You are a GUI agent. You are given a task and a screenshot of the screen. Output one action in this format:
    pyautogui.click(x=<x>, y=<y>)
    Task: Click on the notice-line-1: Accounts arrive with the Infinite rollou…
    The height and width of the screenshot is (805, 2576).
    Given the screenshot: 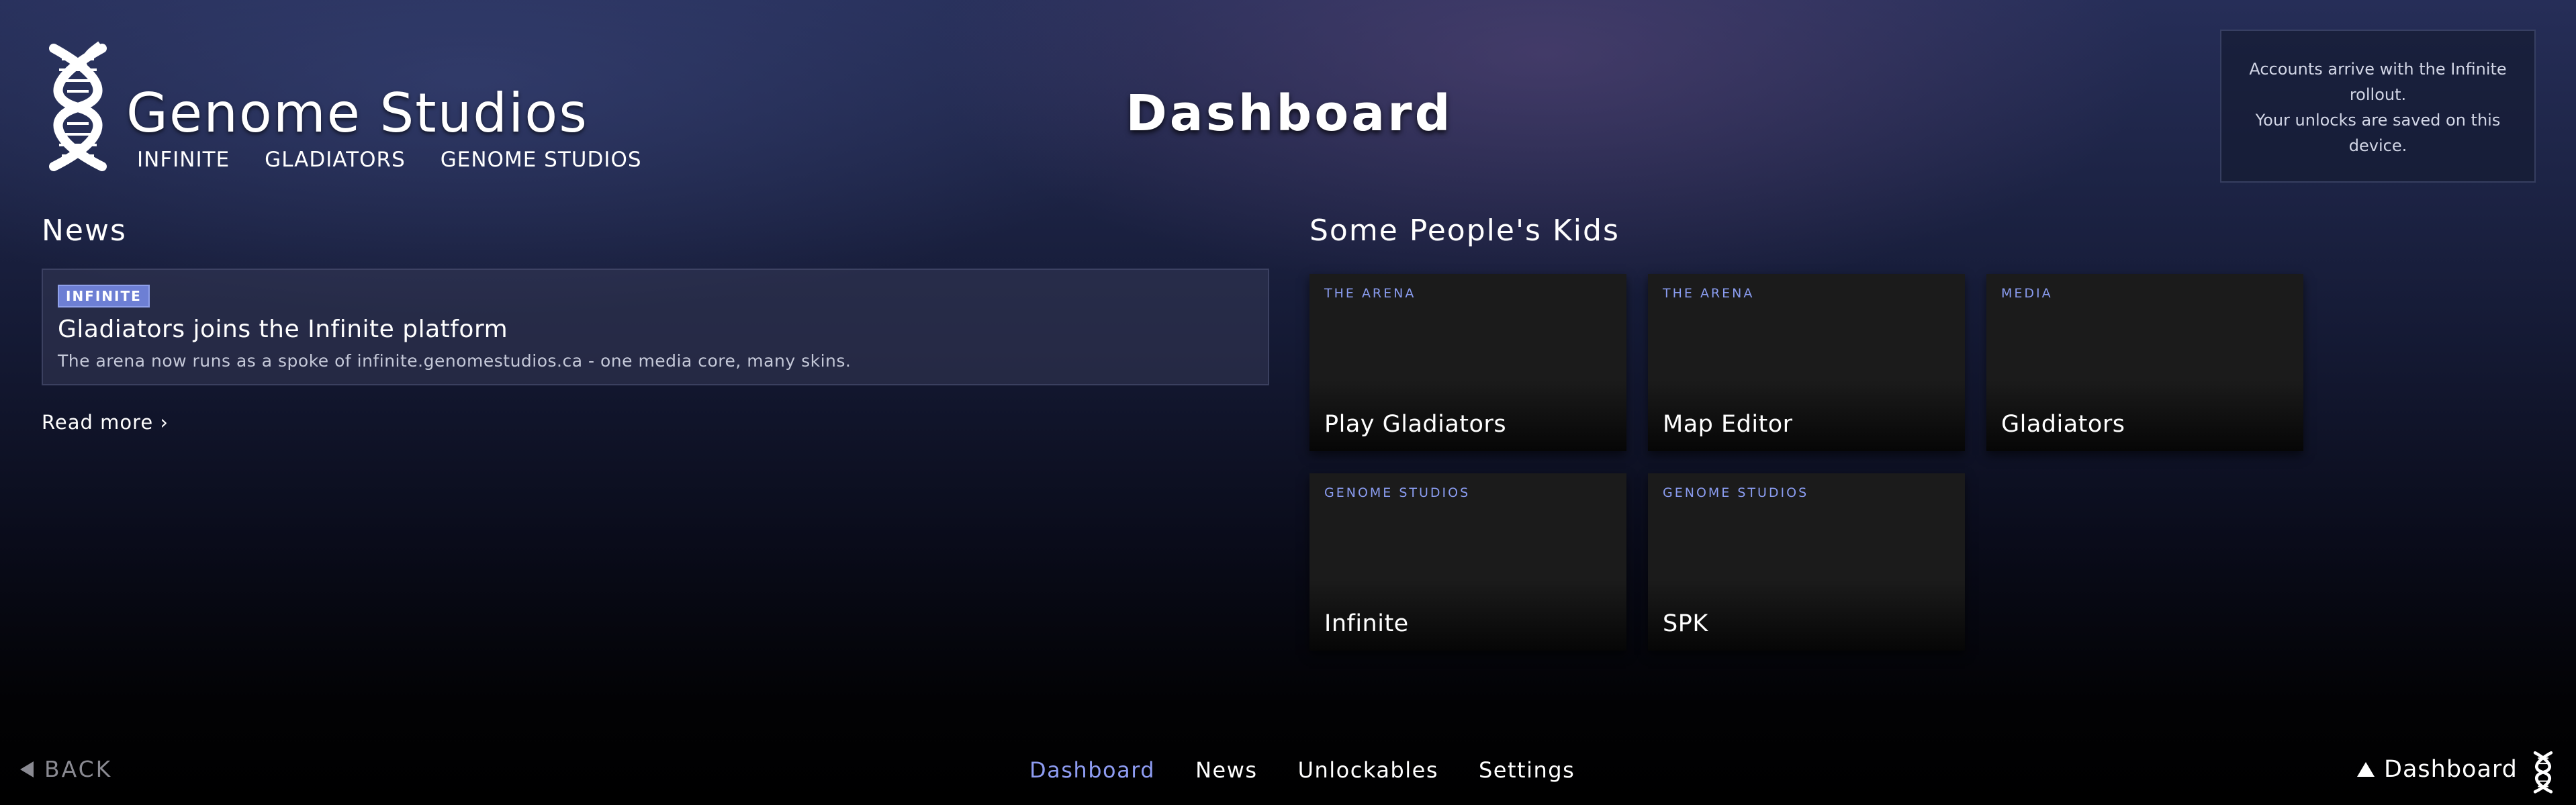 What is the action you would take?
    pyautogui.click(x=2378, y=82)
    